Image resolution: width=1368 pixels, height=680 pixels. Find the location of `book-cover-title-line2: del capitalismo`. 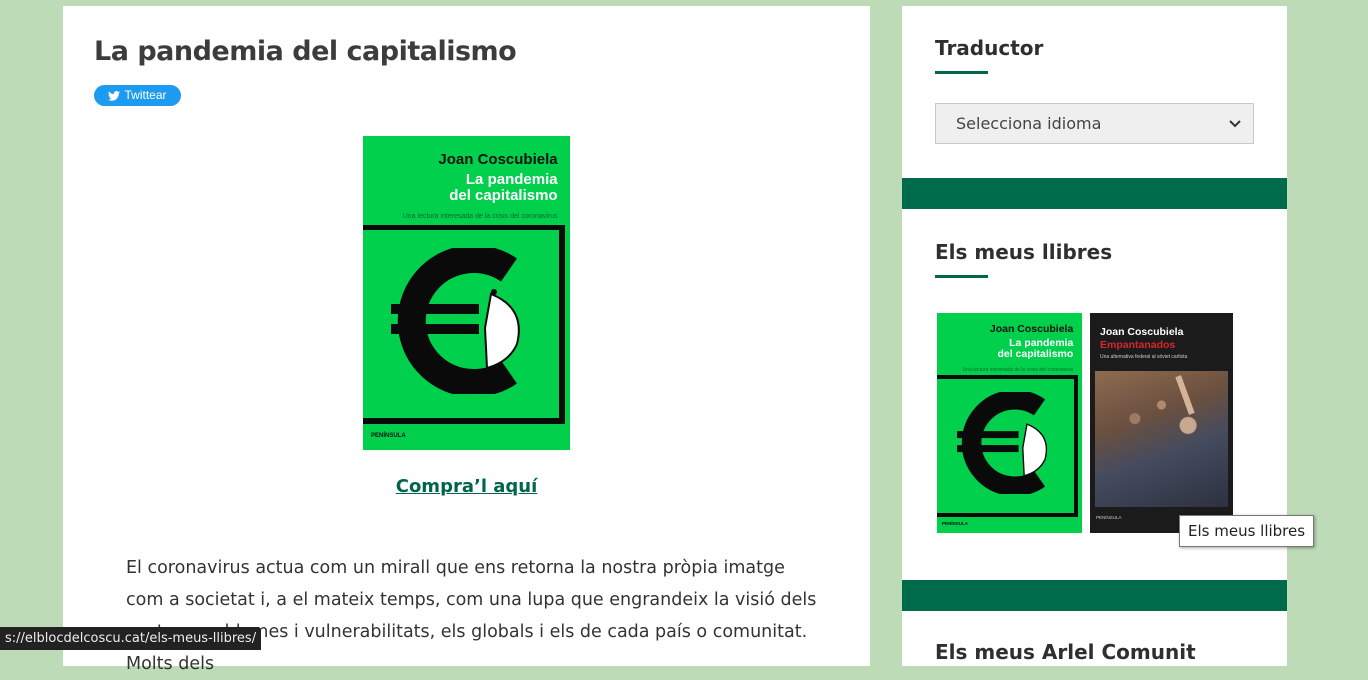

book-cover-title-line2: del capitalismo is located at coordinates (503, 196).